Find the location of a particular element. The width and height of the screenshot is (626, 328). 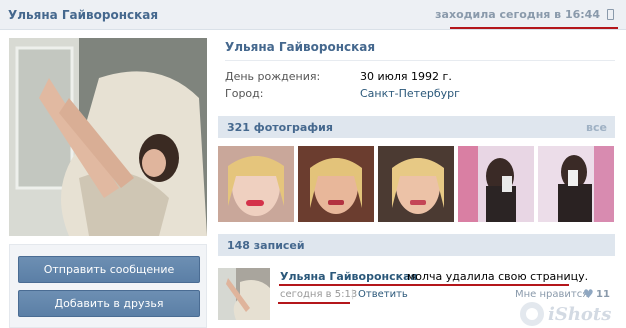

city-label: Город: is located at coordinates (244, 93).